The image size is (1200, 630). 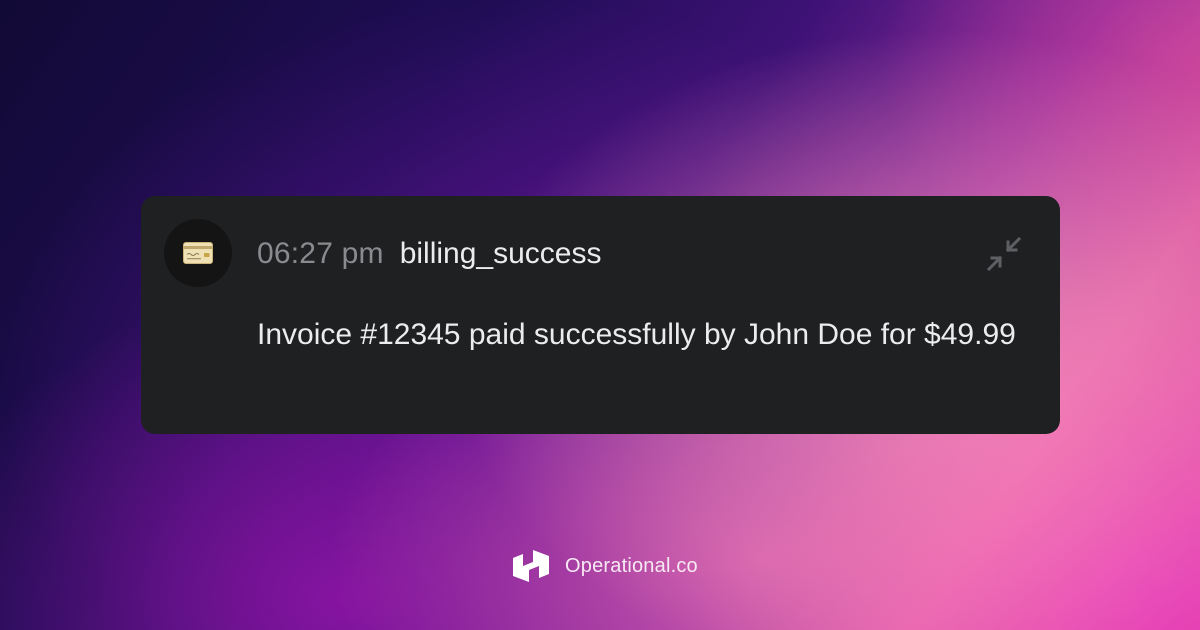 I want to click on collapse-button, so click(x=1004, y=254).